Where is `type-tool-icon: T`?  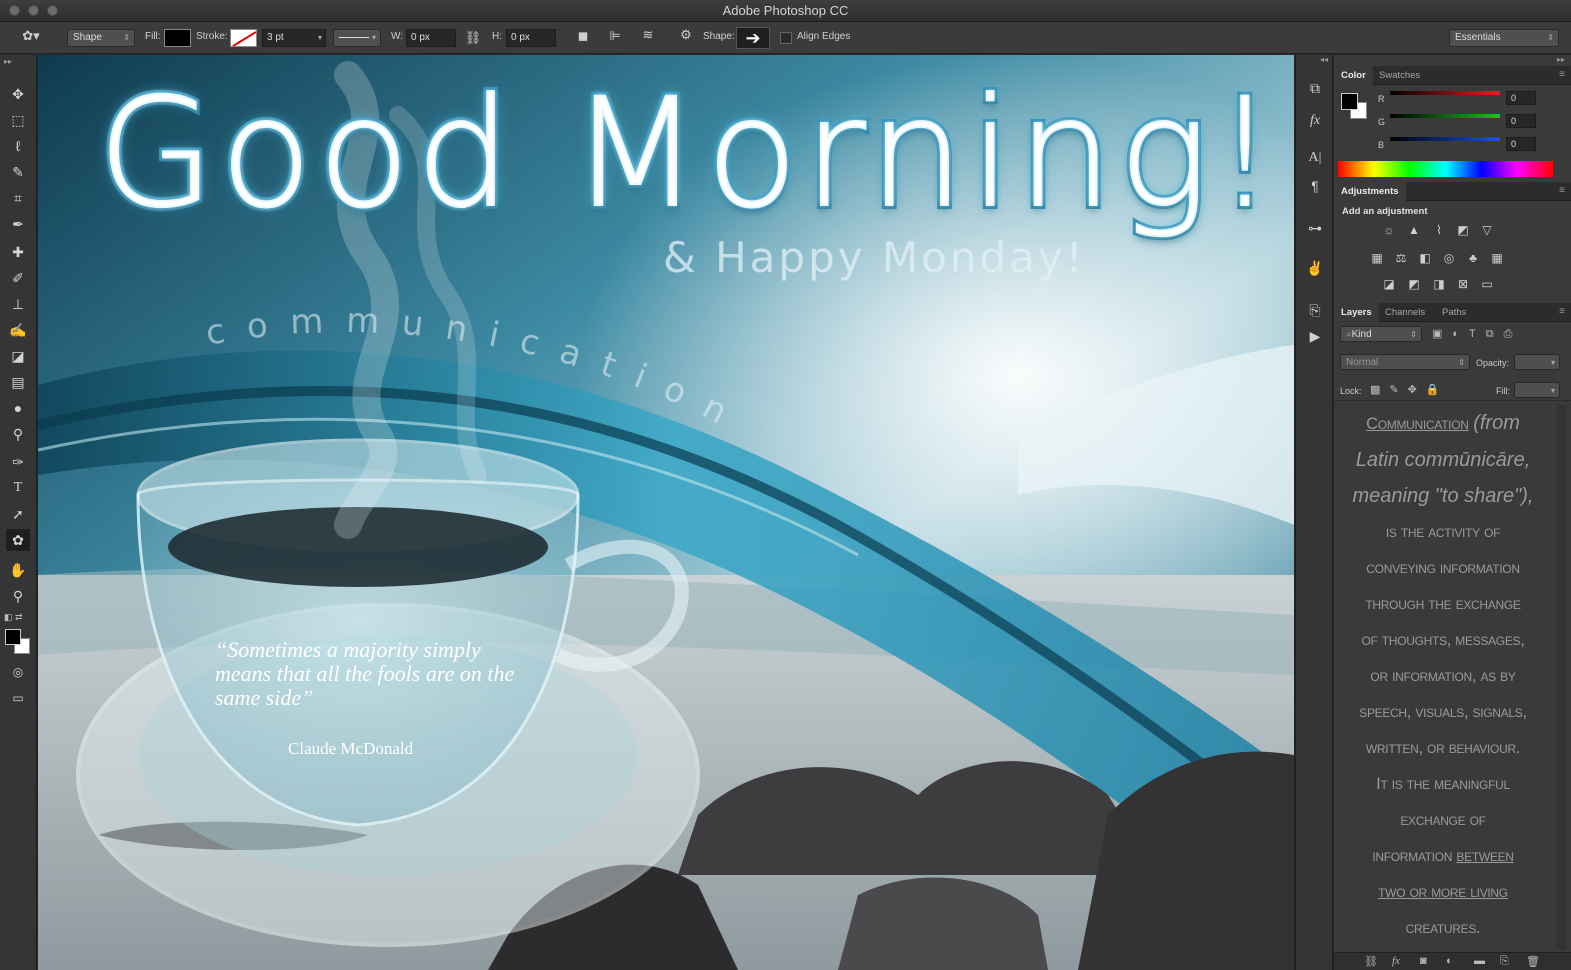 type-tool-icon: T is located at coordinates (18, 488).